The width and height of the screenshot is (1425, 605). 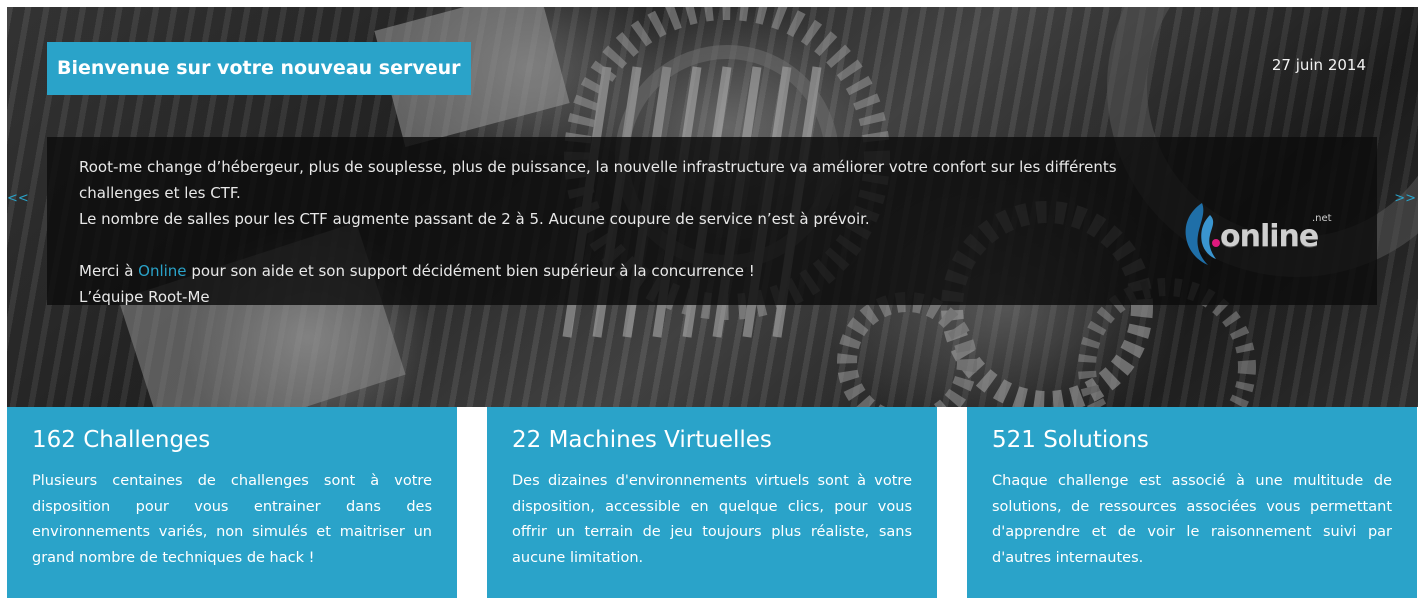 I want to click on online-logo-word: online, so click(x=1269, y=236).